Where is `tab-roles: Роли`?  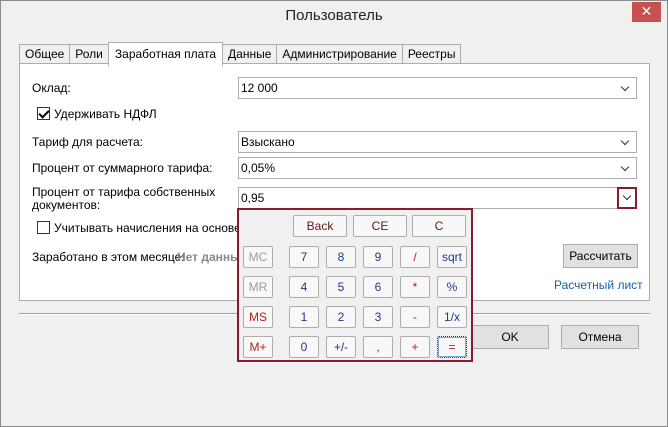
tab-roles: Роли is located at coordinates (89, 54).